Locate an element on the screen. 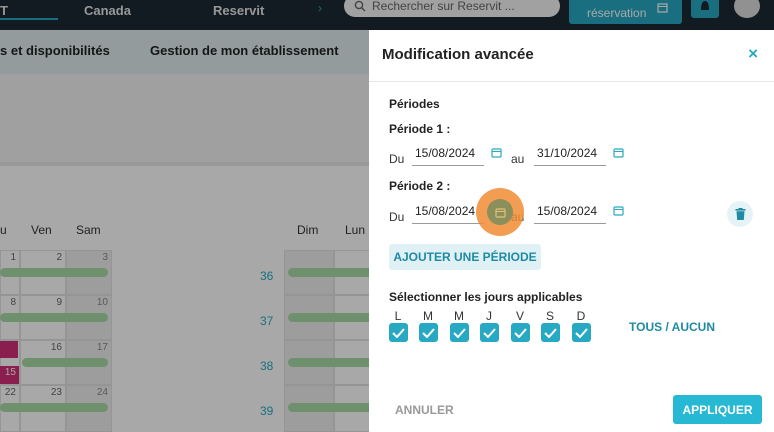 This screenshot has height=432, width=774. checkbox-wednesday is located at coordinates (459, 332).